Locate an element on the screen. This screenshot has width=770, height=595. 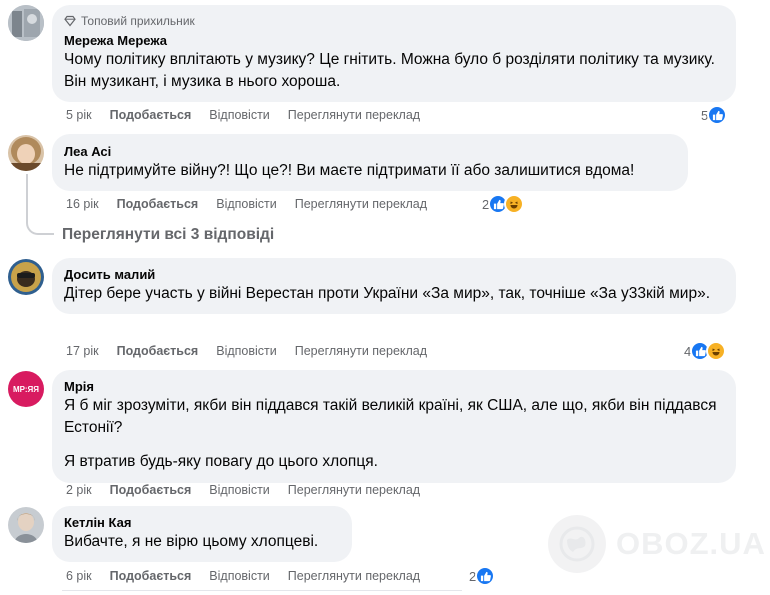
avatar: МР:ЯЯ is located at coordinates (26, 389).